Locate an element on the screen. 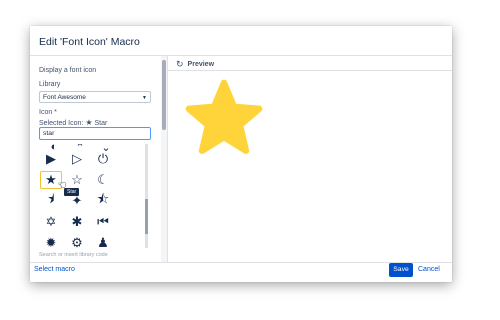 The image size is (500, 320). star-preview-icon is located at coordinates (224, 116).